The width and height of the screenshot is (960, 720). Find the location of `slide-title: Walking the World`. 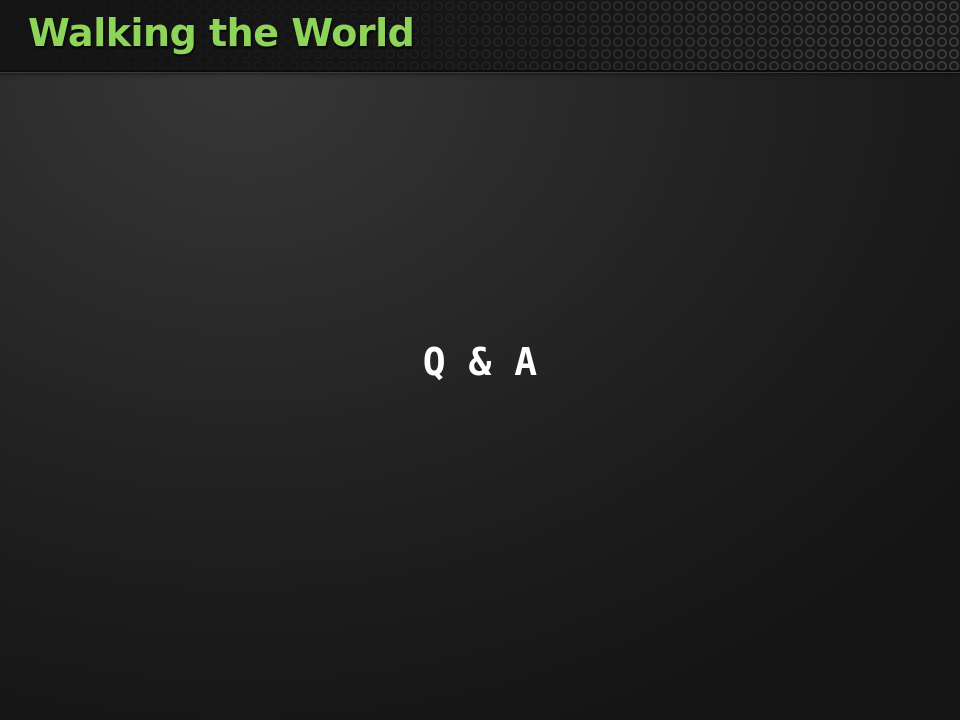

slide-title: Walking the World is located at coordinates (221, 33).